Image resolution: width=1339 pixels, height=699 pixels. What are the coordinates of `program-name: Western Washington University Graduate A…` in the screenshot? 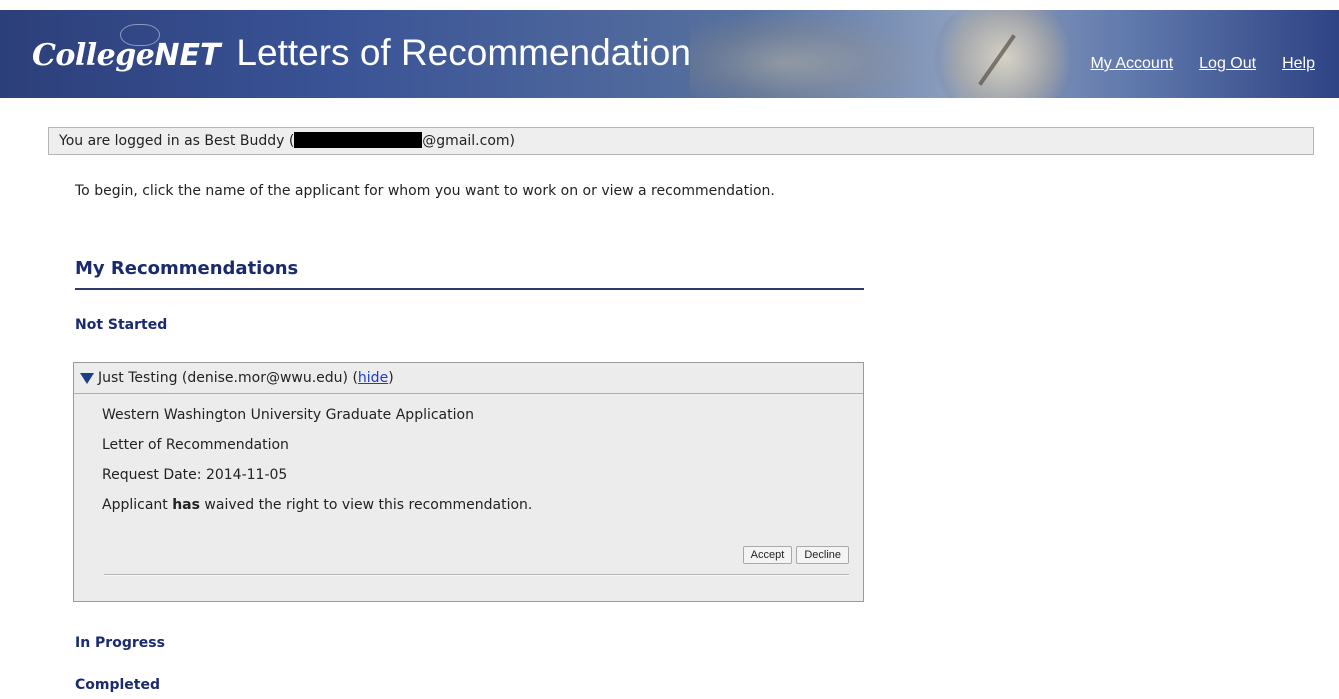 It's located at (288, 415).